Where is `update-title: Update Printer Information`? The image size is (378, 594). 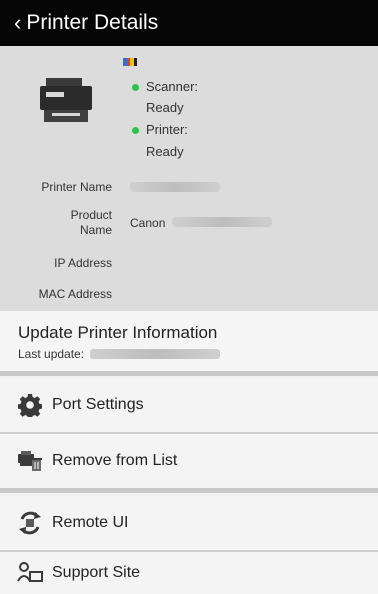 update-title: Update Printer Information is located at coordinates (118, 332).